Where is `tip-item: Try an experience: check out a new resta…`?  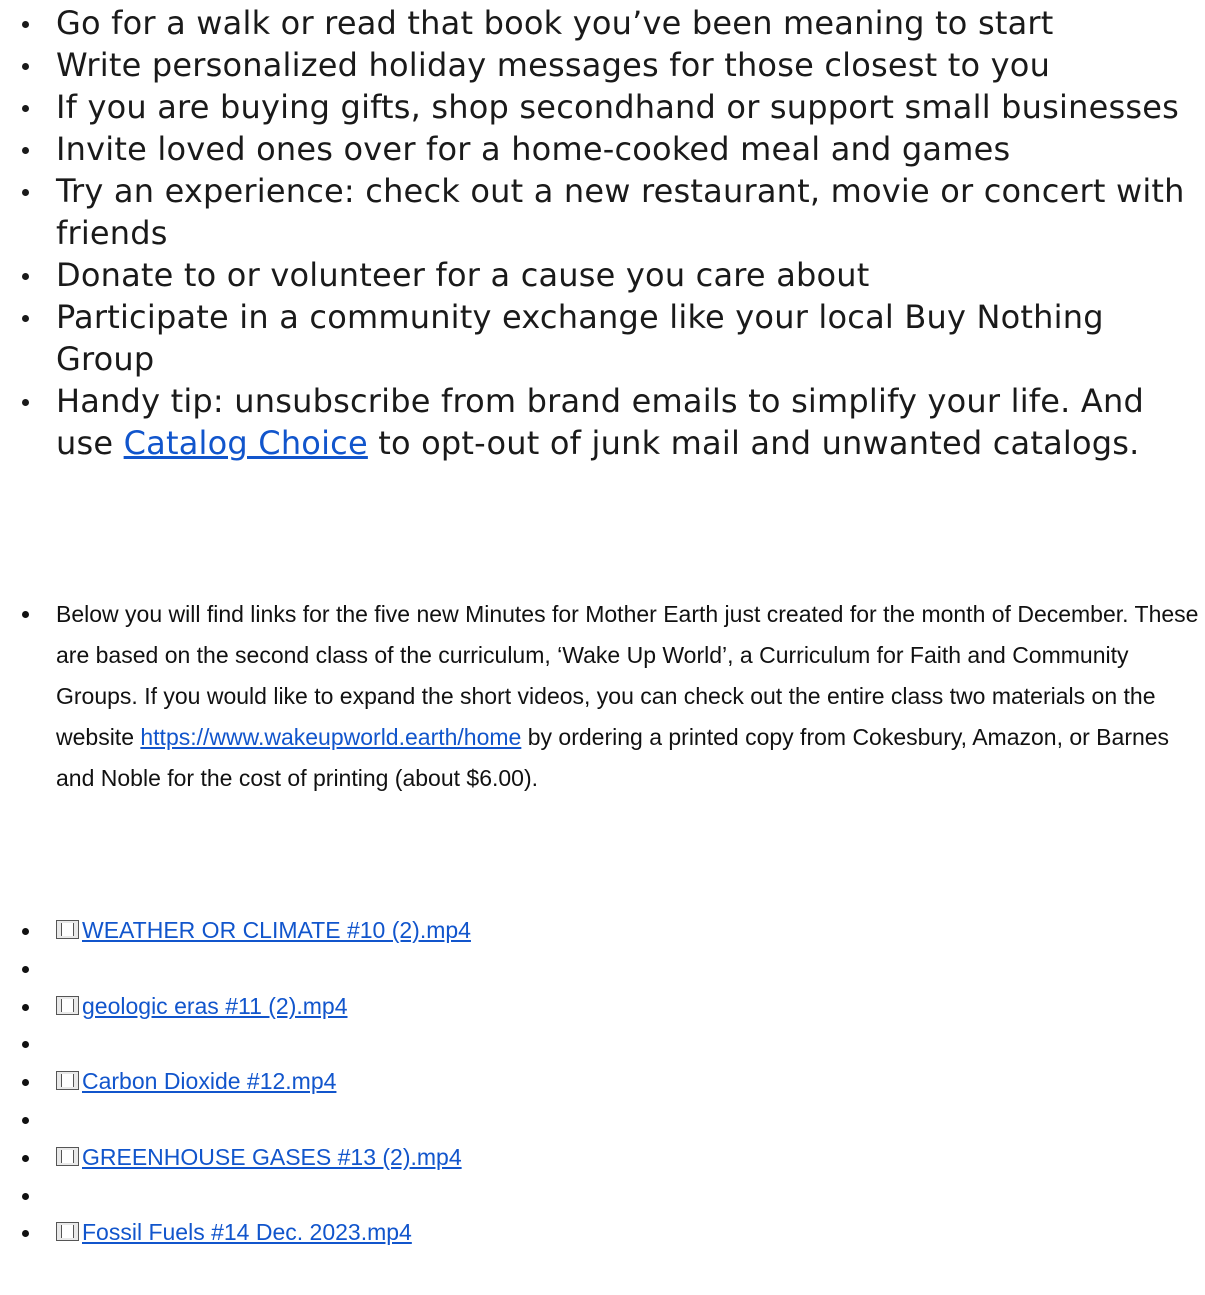 tip-item: Try an experience: check out a new resta… is located at coordinates (600, 212).